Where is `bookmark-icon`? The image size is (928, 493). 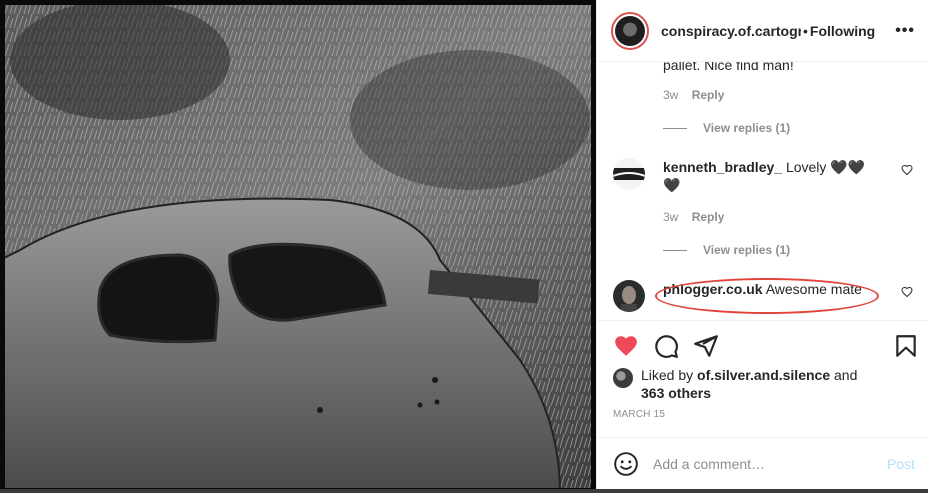
bookmark-icon is located at coordinates (906, 346).